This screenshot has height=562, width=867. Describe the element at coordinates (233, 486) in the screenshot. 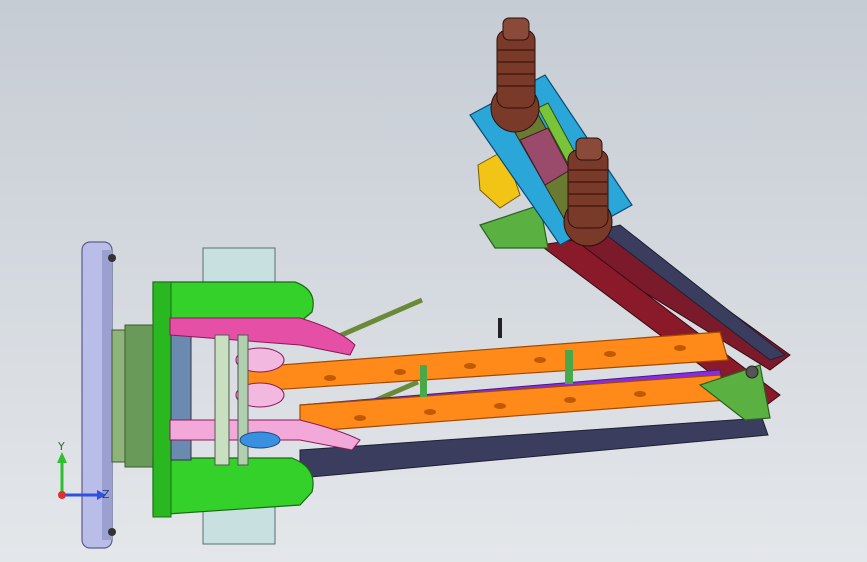

I see `shoulder-bracket-bottom` at that location.